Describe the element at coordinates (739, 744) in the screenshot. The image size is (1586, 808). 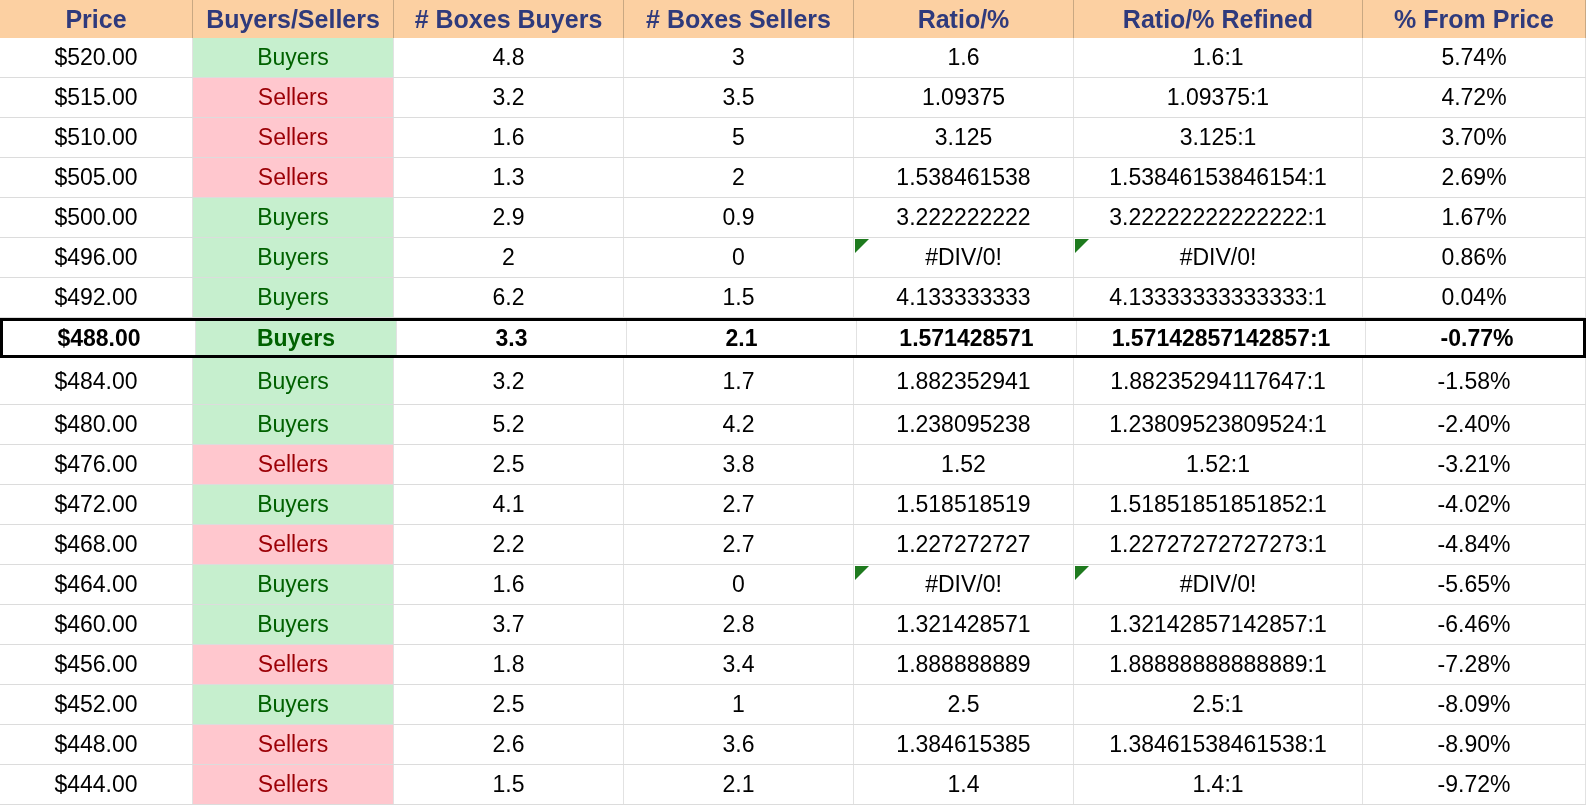
I see `table-cell: 3.6` at that location.